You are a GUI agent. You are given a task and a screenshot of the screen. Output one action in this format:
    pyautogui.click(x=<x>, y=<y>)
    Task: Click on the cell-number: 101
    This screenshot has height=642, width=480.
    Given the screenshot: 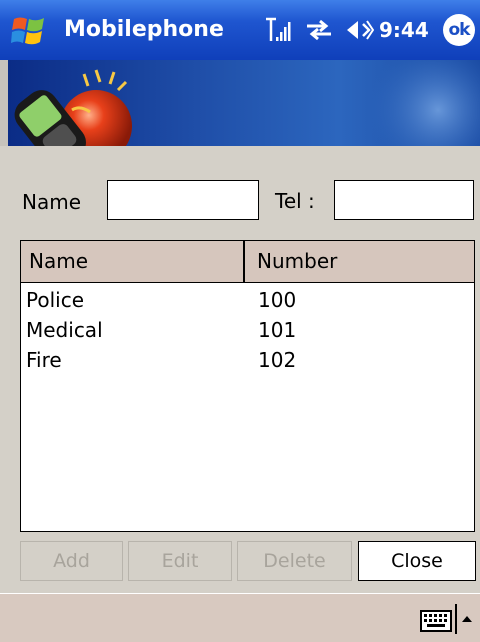 What is the action you would take?
    pyautogui.click(x=277, y=330)
    